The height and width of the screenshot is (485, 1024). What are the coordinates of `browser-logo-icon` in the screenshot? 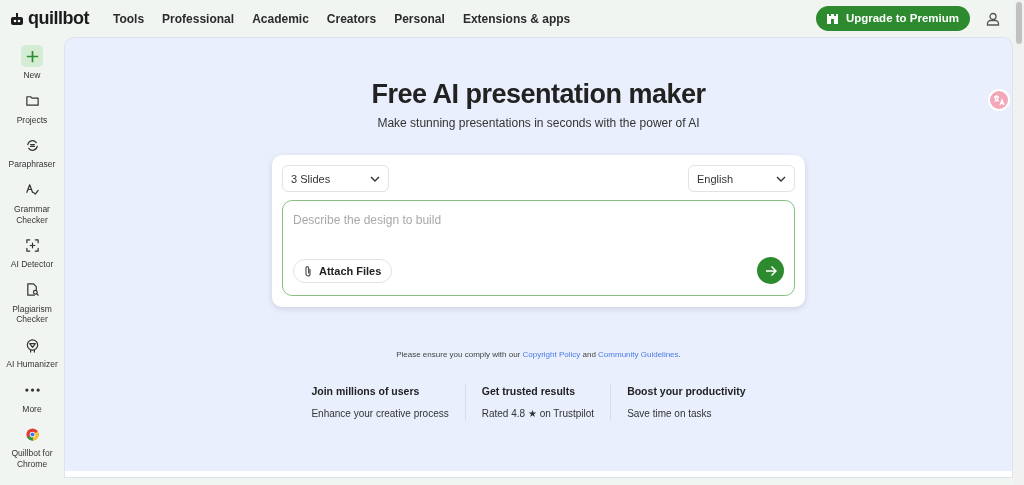 It's located at (32, 434).